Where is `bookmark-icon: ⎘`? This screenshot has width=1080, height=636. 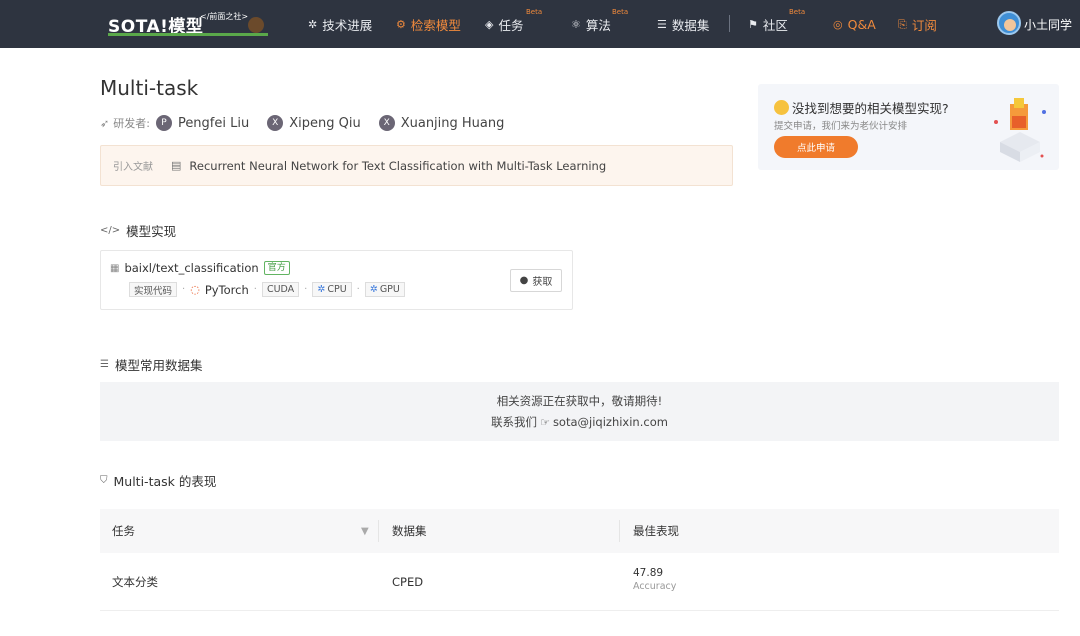 bookmark-icon: ⎘ is located at coordinates (902, 24).